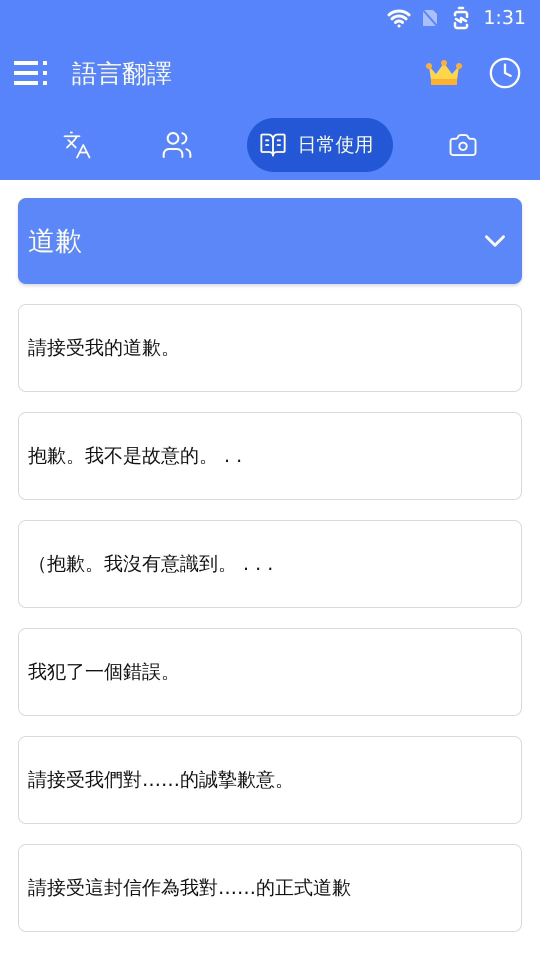 The height and width of the screenshot is (960, 540). I want to click on status-time: 1:31, so click(504, 18).